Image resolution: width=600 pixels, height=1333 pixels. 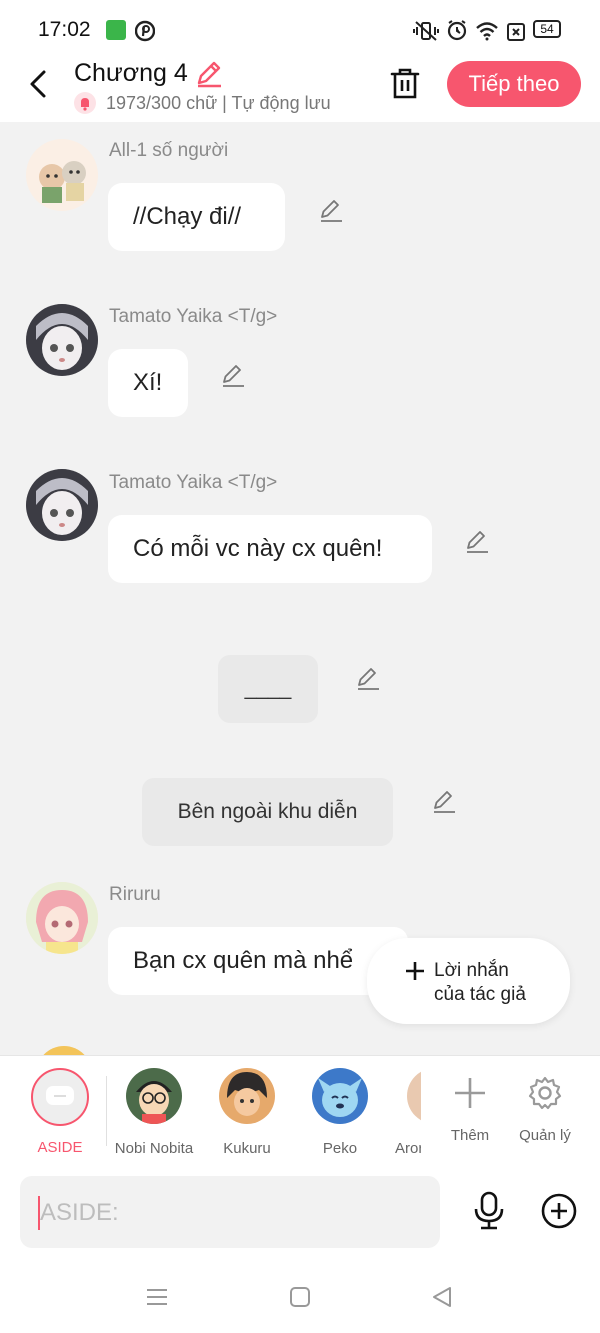 I want to click on battery-level: 54, so click(x=547, y=29).